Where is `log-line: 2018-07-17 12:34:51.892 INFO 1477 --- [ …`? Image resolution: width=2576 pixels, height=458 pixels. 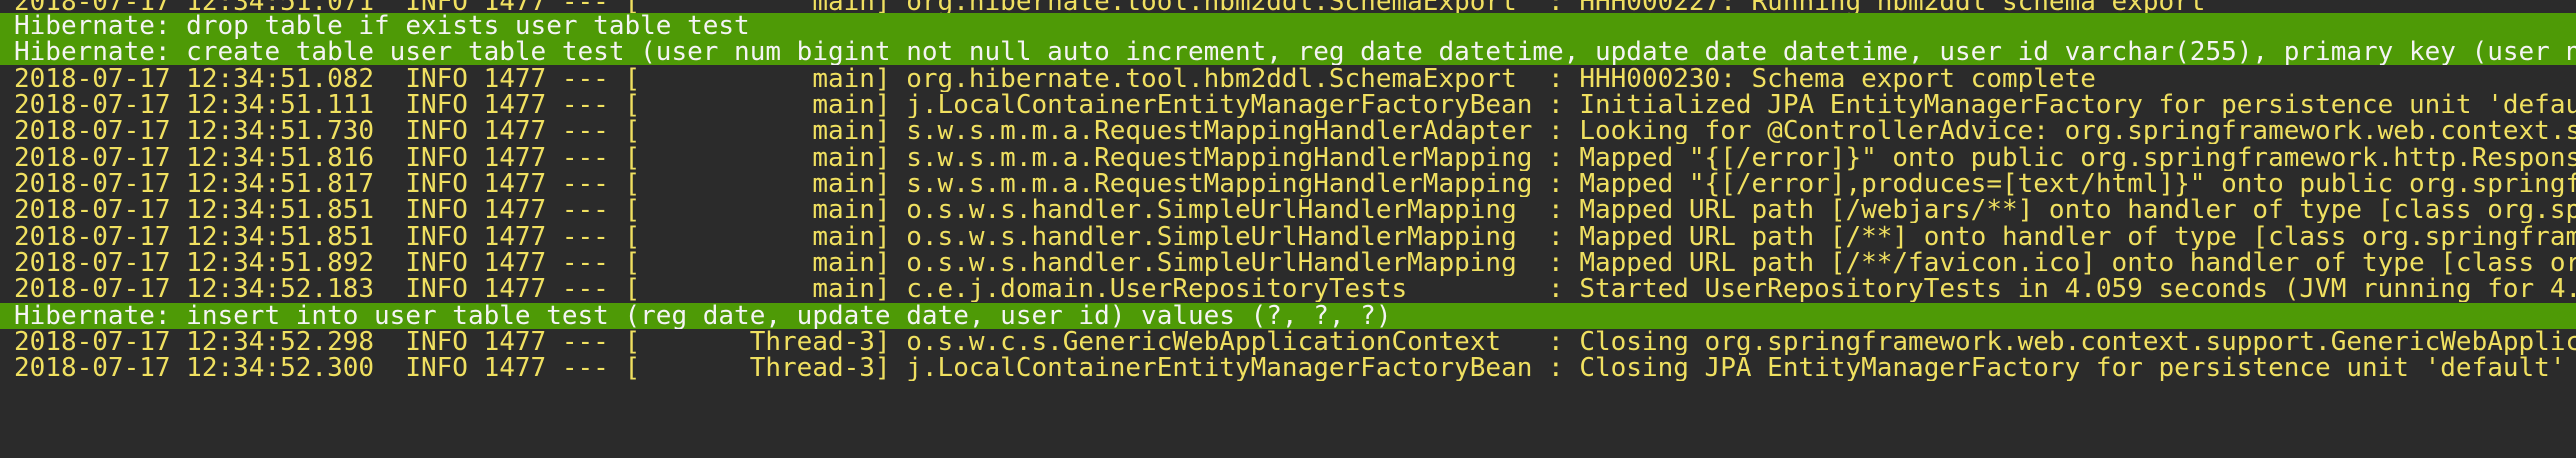
log-line: 2018-07-17 12:34:51.892 INFO 1477 --- [ … is located at coordinates (1295, 263).